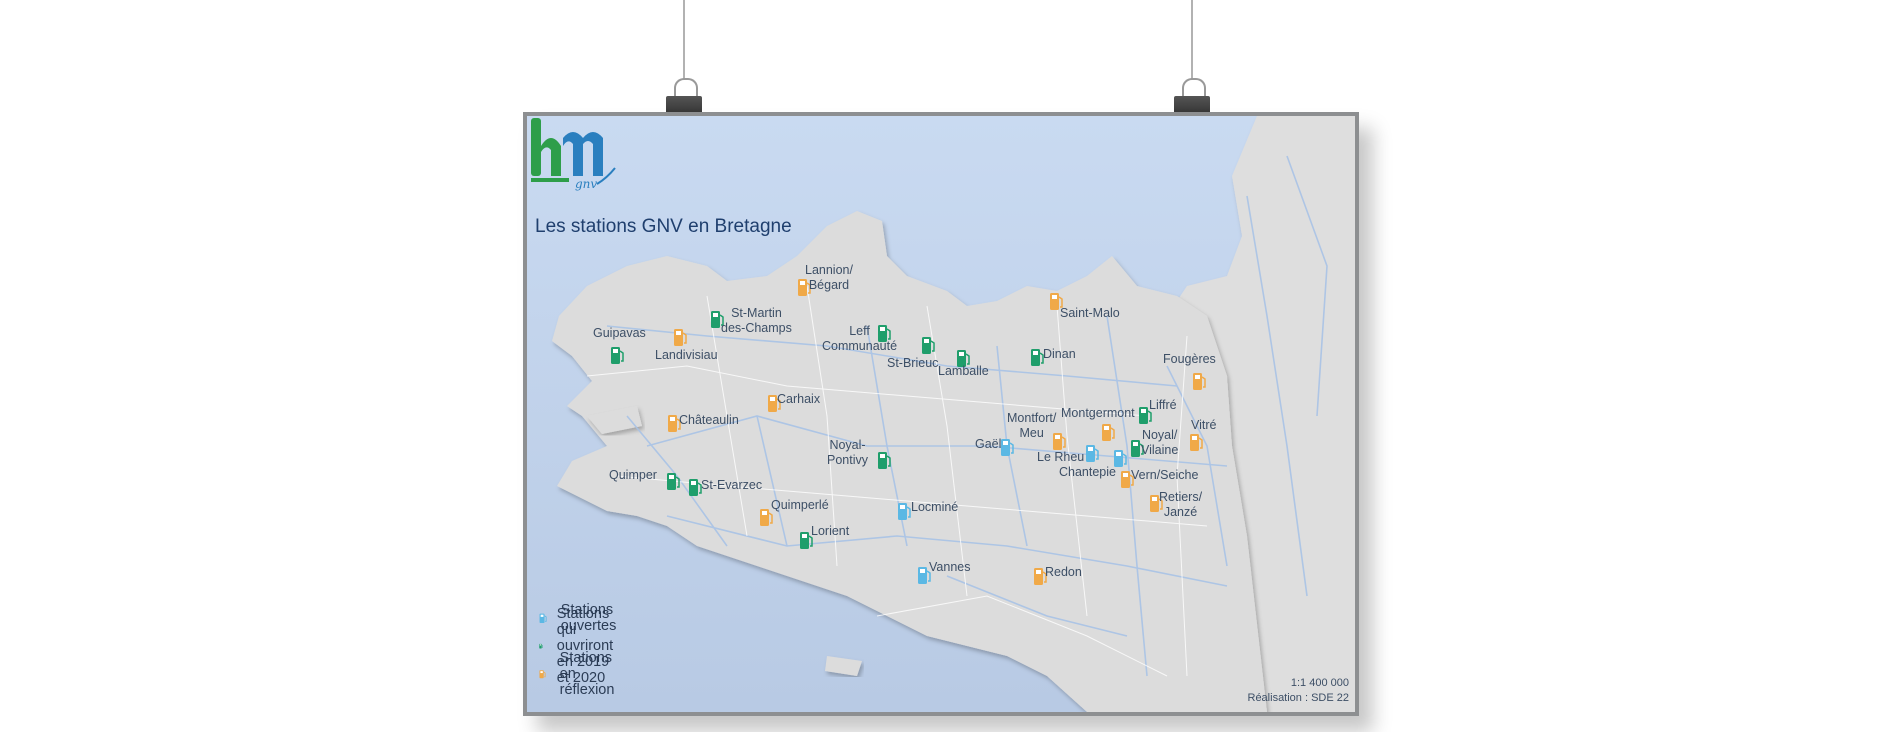 This screenshot has height=732, width=1896. I want to click on place-label: Vannes, so click(950, 567).